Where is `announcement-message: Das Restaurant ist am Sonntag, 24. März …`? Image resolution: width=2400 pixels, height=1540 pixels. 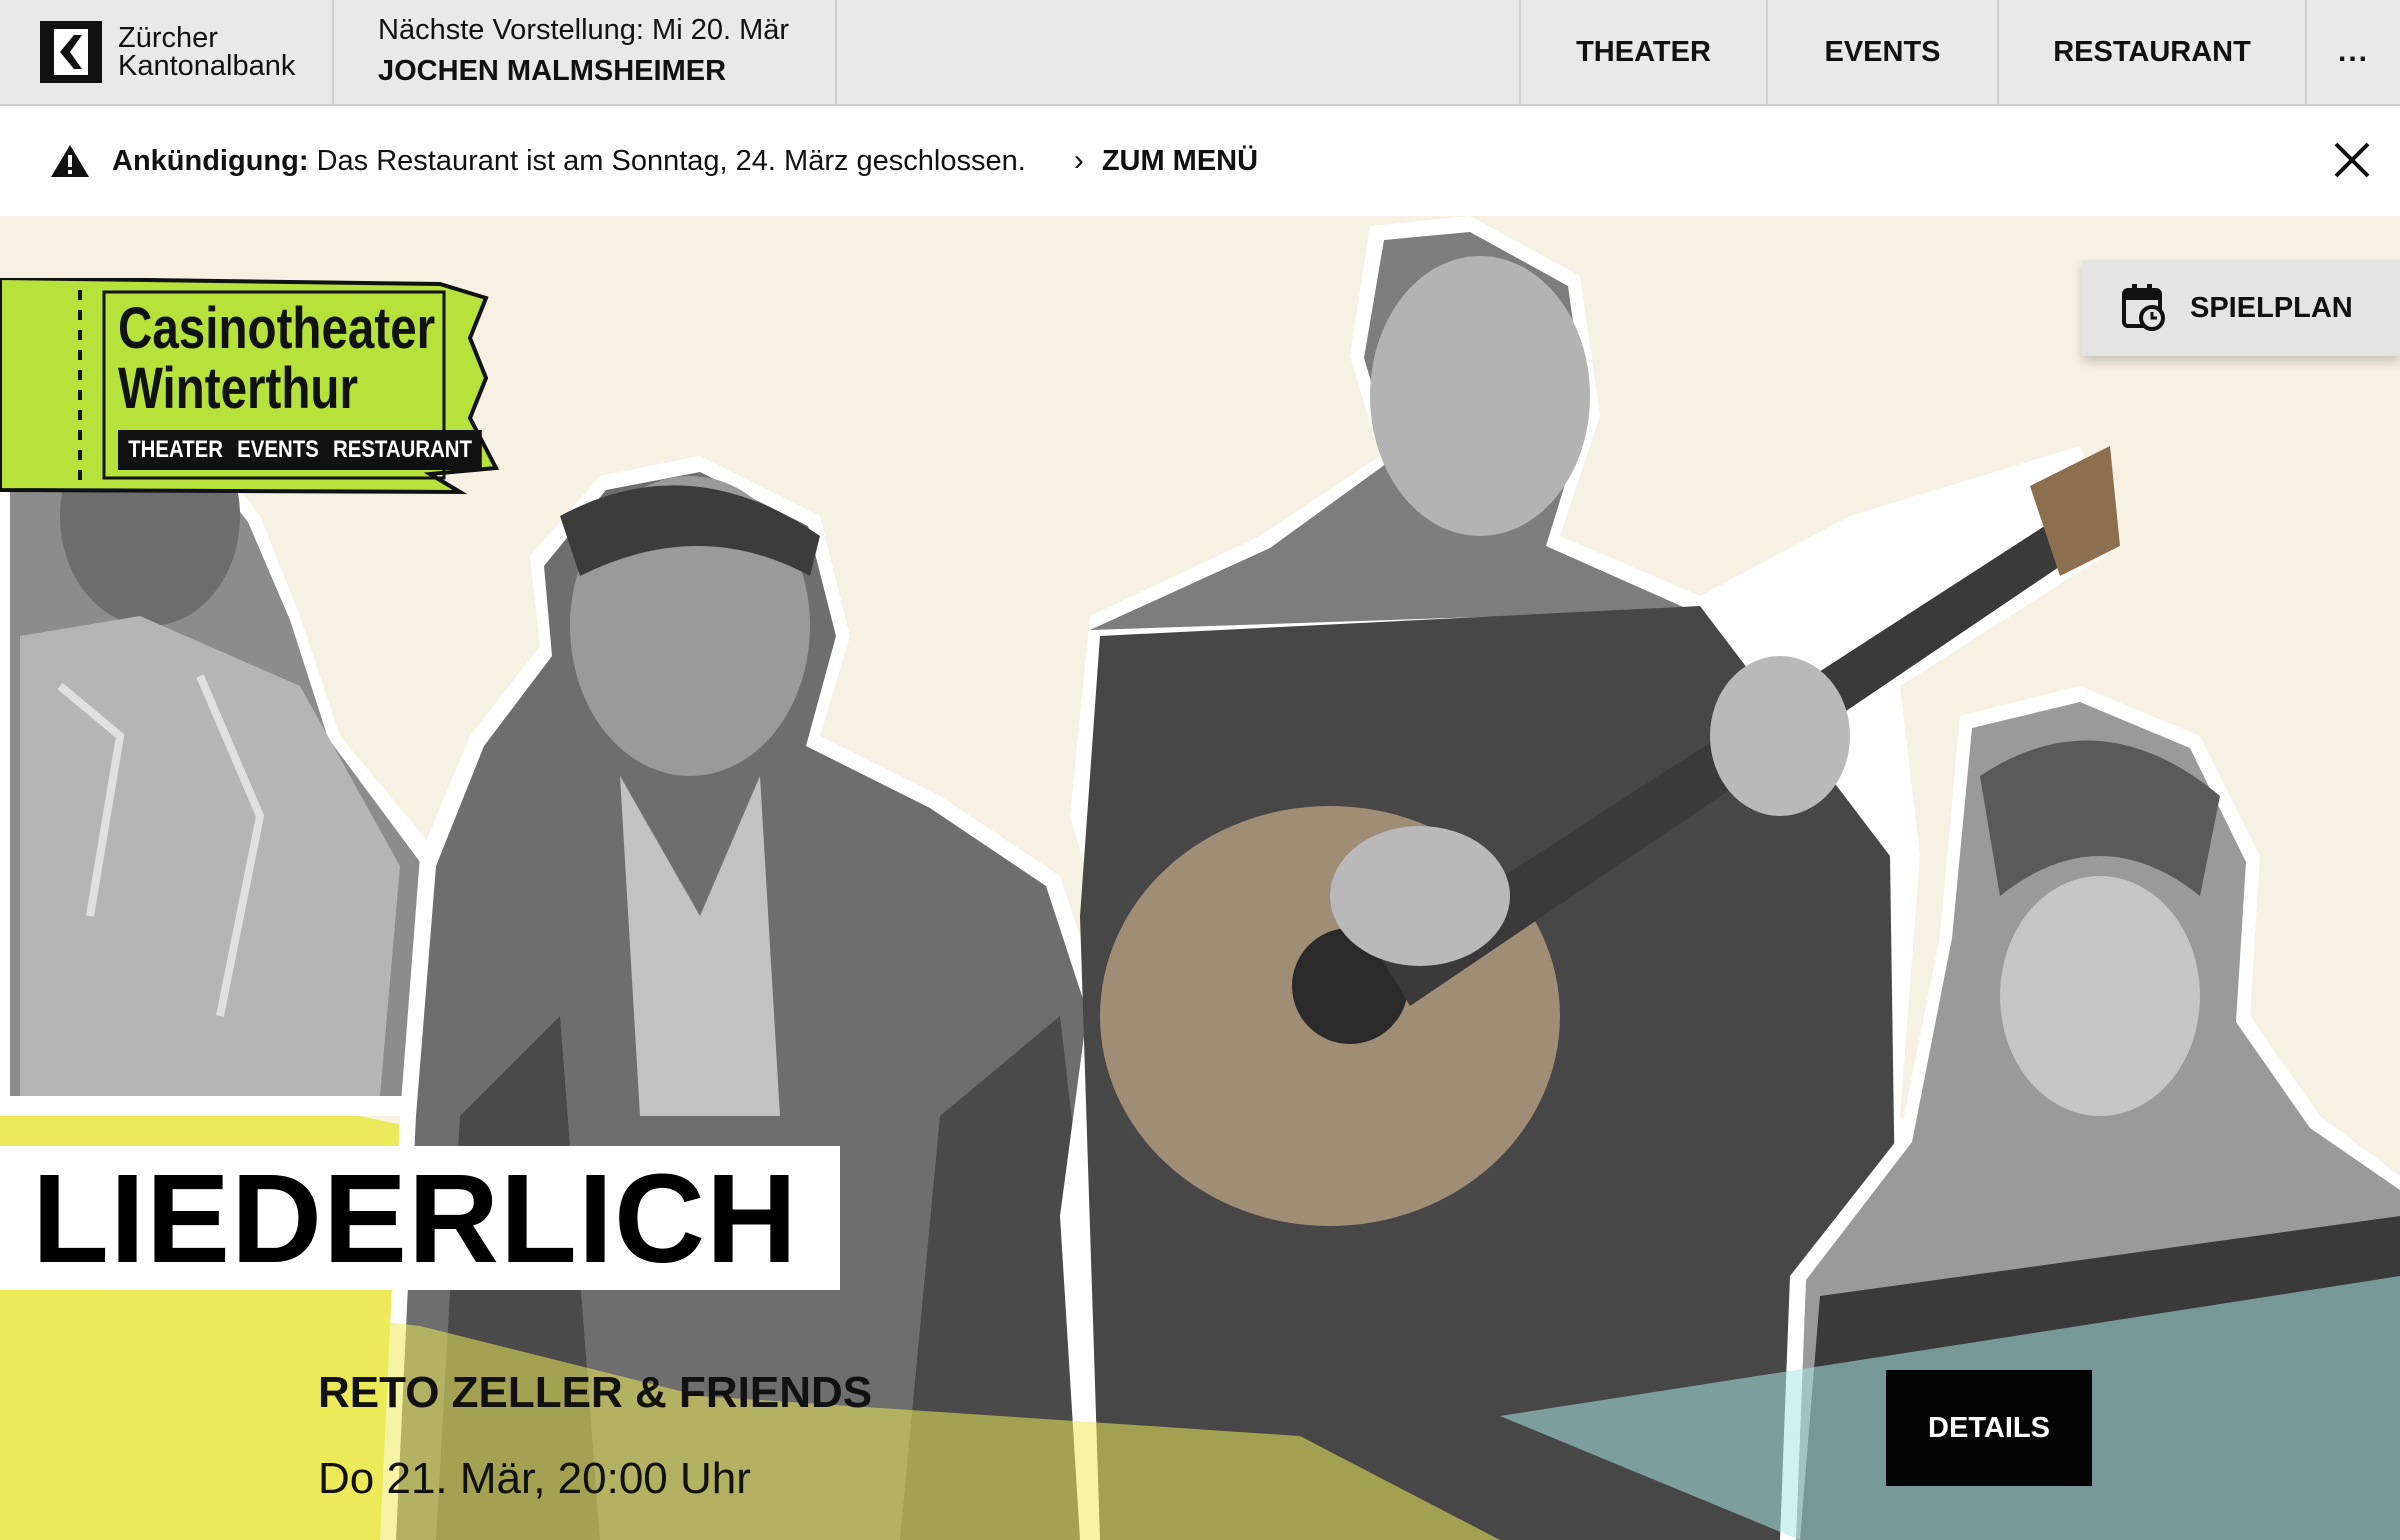
announcement-message: Das Restaurant ist am Sonntag, 24. März … is located at coordinates (667, 160).